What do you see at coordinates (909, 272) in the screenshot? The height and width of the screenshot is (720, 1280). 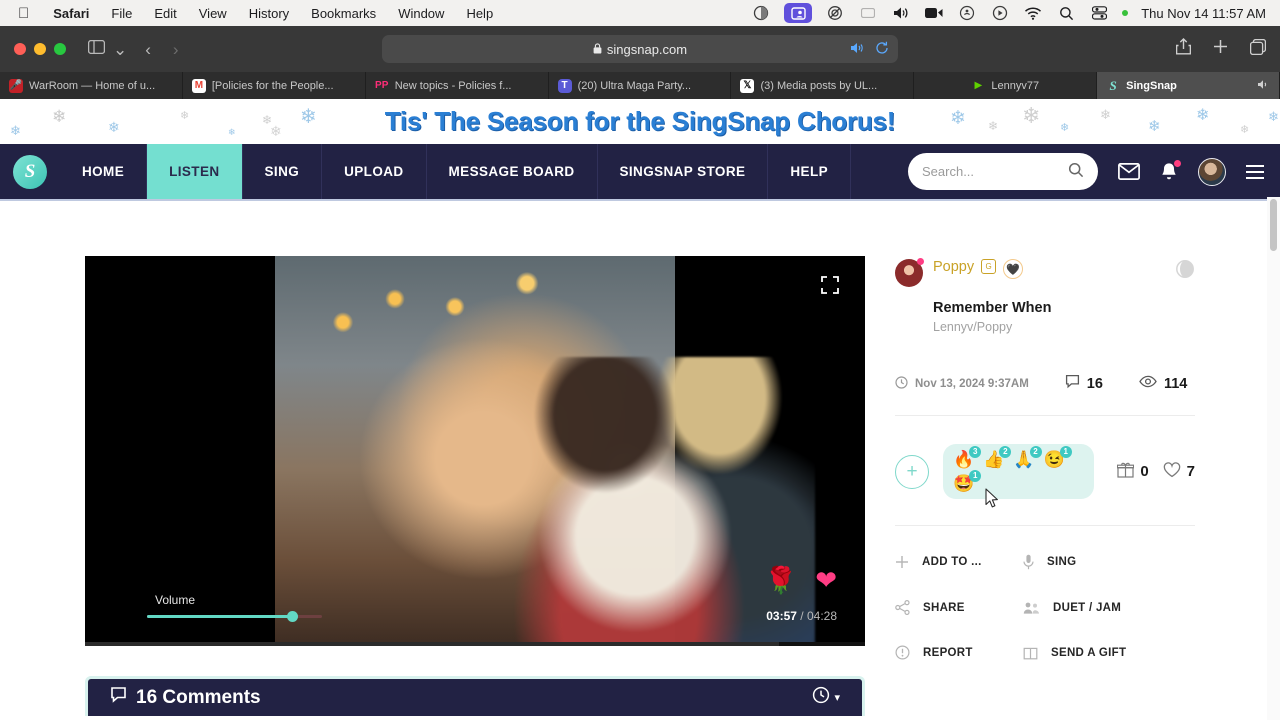 I see `author-avatar` at bounding box center [909, 272].